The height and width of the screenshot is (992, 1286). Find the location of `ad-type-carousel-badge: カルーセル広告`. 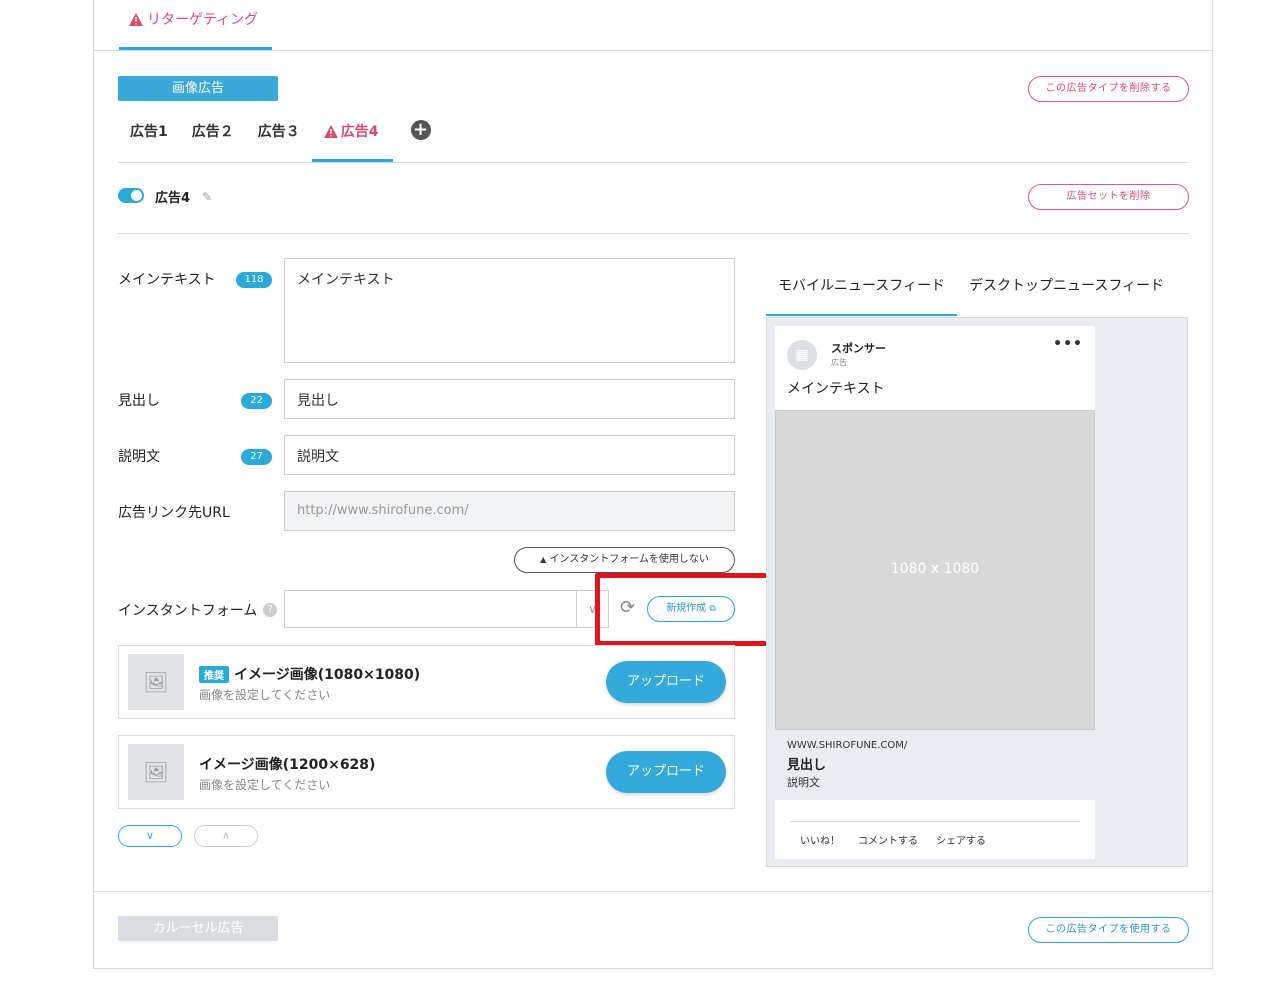

ad-type-carousel-badge: カルーセル広告 is located at coordinates (198, 928).